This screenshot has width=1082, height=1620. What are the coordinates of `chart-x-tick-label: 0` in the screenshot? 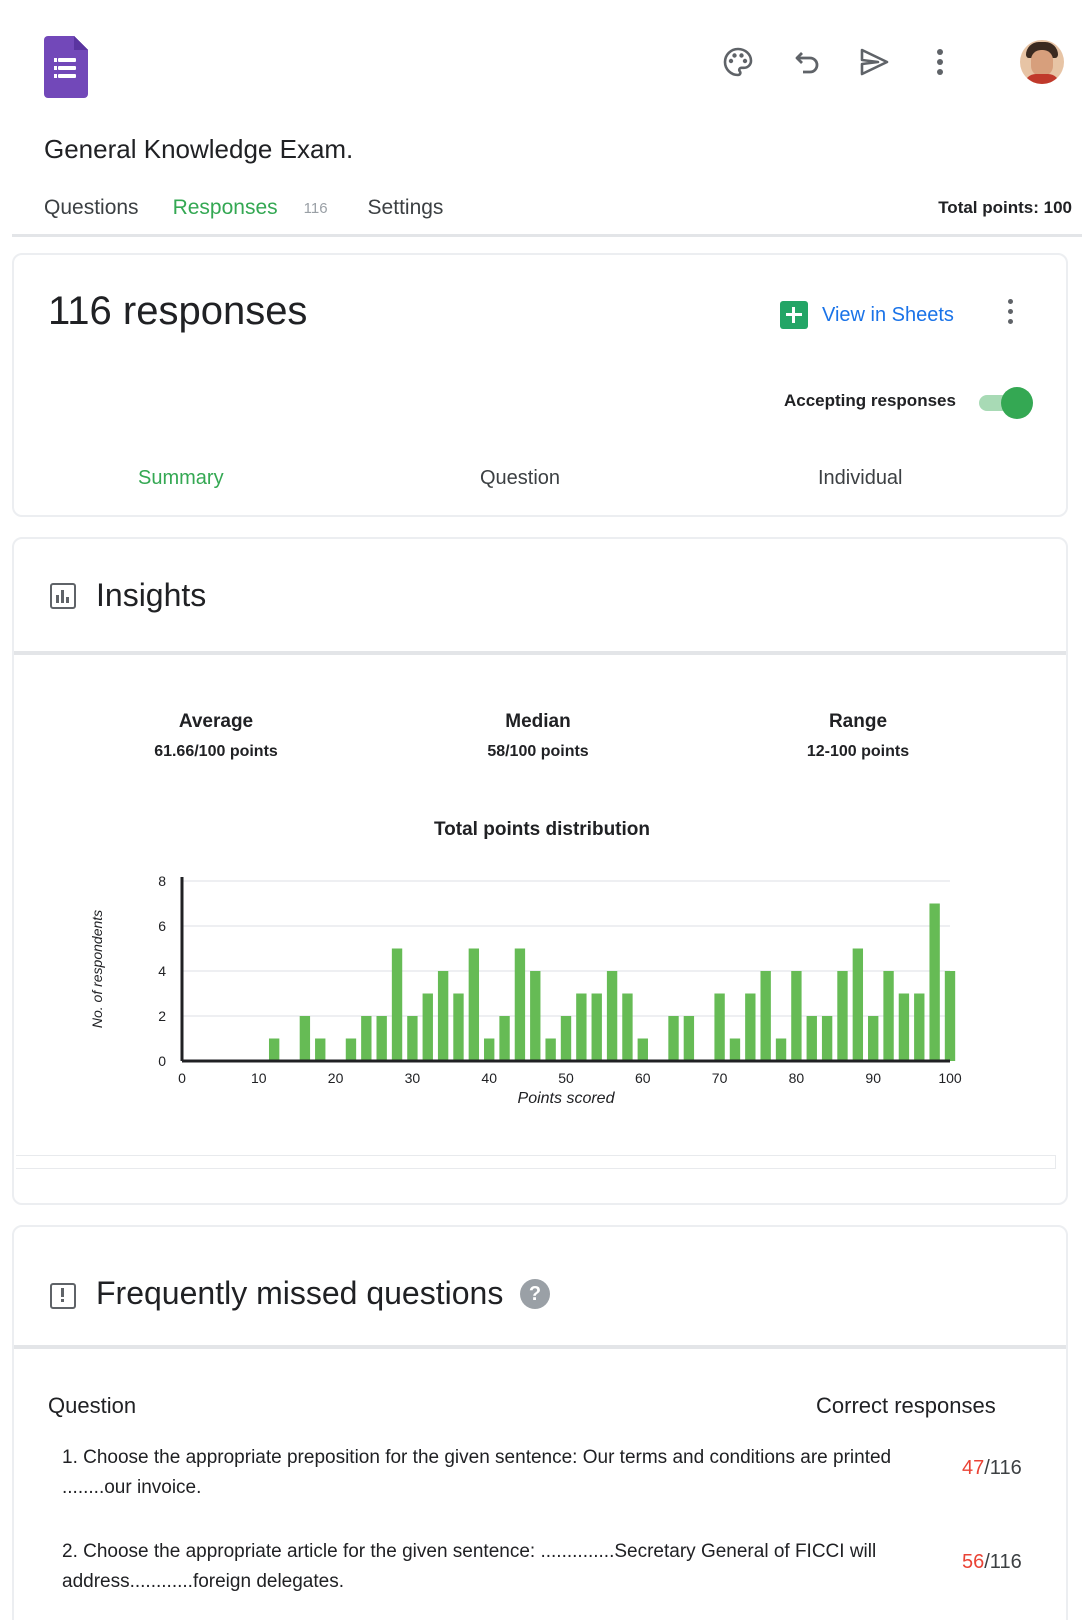 It's located at (182, 1078).